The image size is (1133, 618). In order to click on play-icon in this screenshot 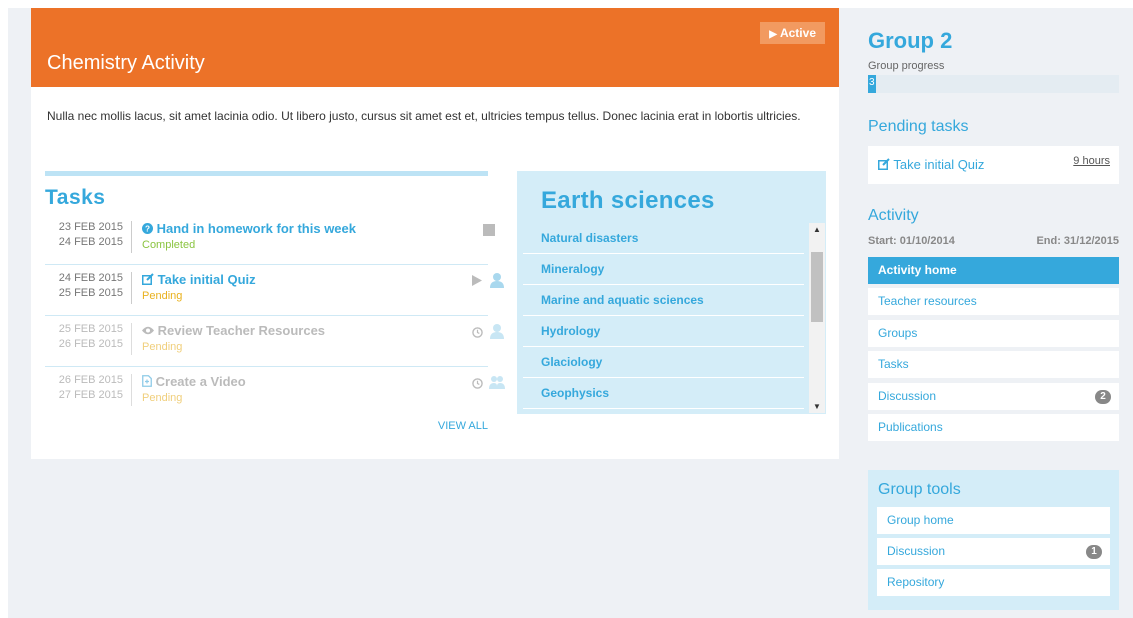, I will do `click(477, 280)`.